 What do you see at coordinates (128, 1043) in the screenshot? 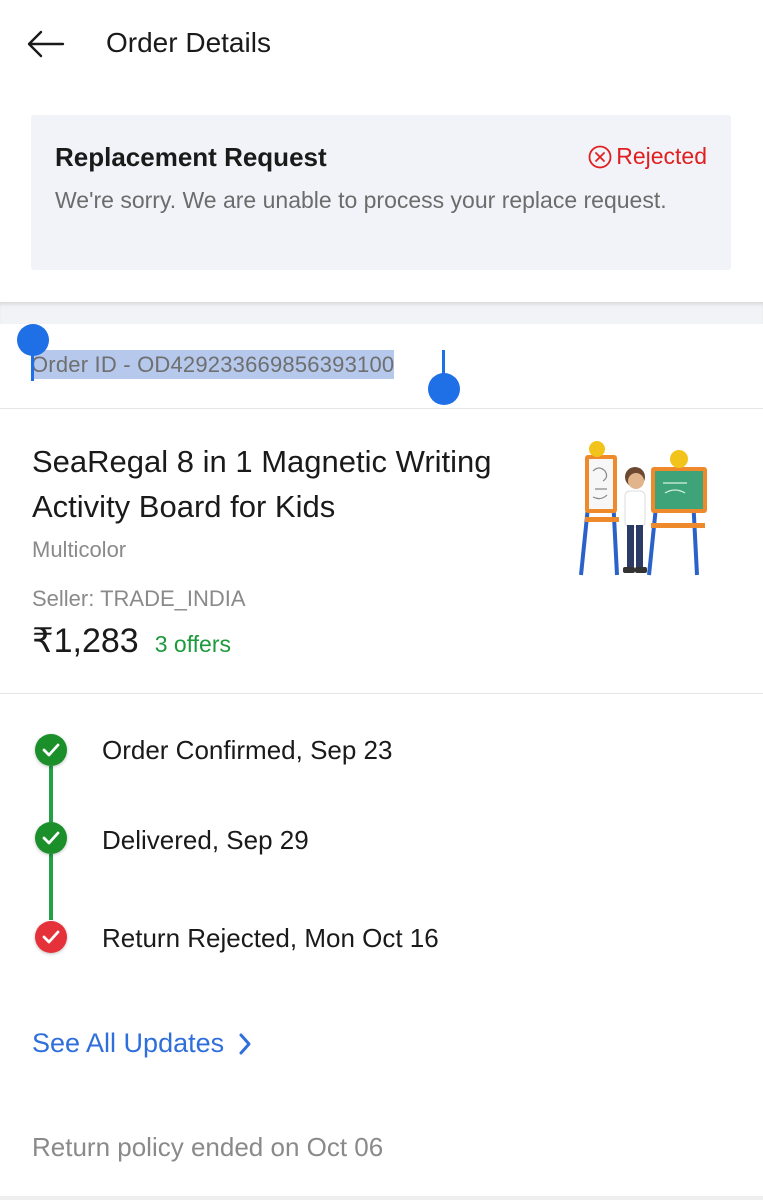
I see `see-all-updates-label: See All Updates` at bounding box center [128, 1043].